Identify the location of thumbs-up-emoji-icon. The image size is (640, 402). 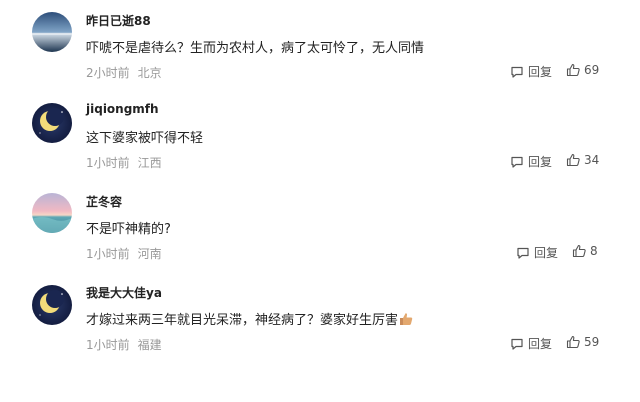
(406, 321).